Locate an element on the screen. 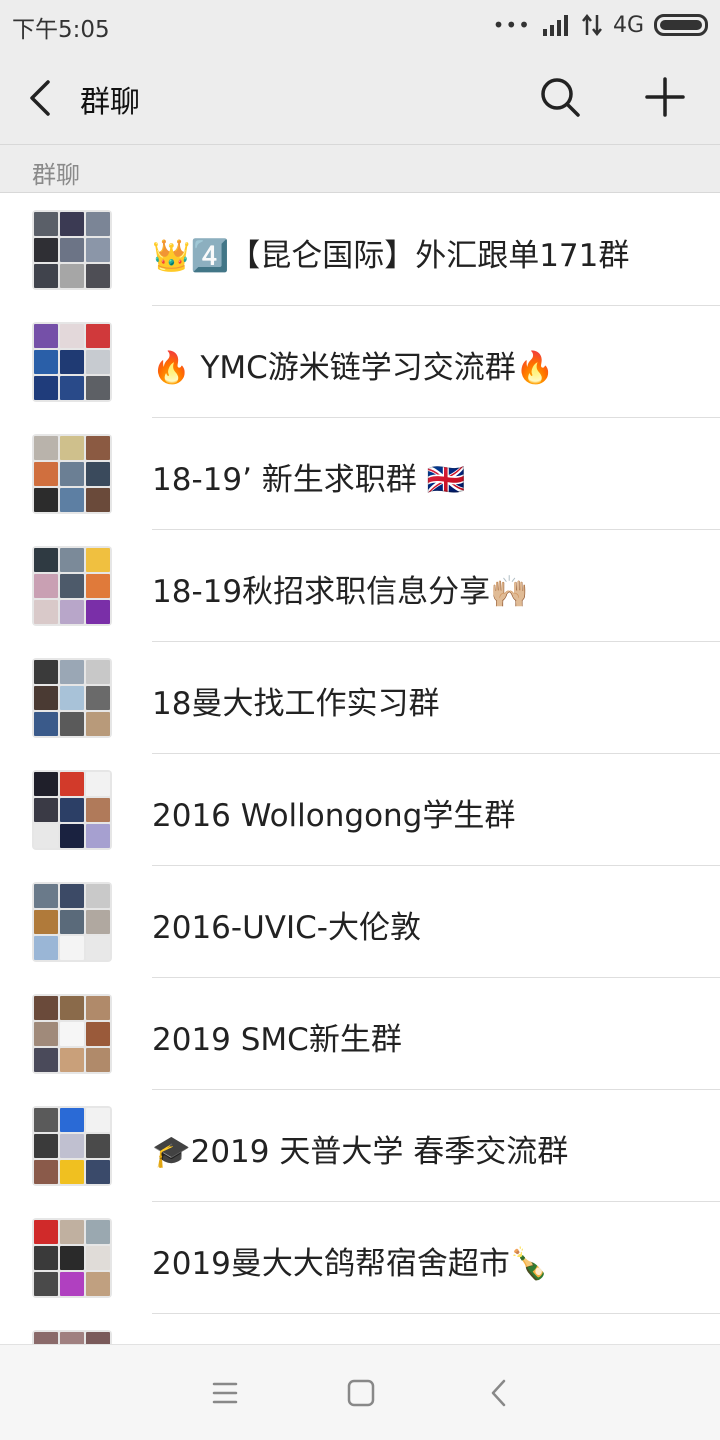 The height and width of the screenshot is (1440, 720). group-list-item: 18-19秋招求职信息分享🙌🏼 is located at coordinates (360, 586).